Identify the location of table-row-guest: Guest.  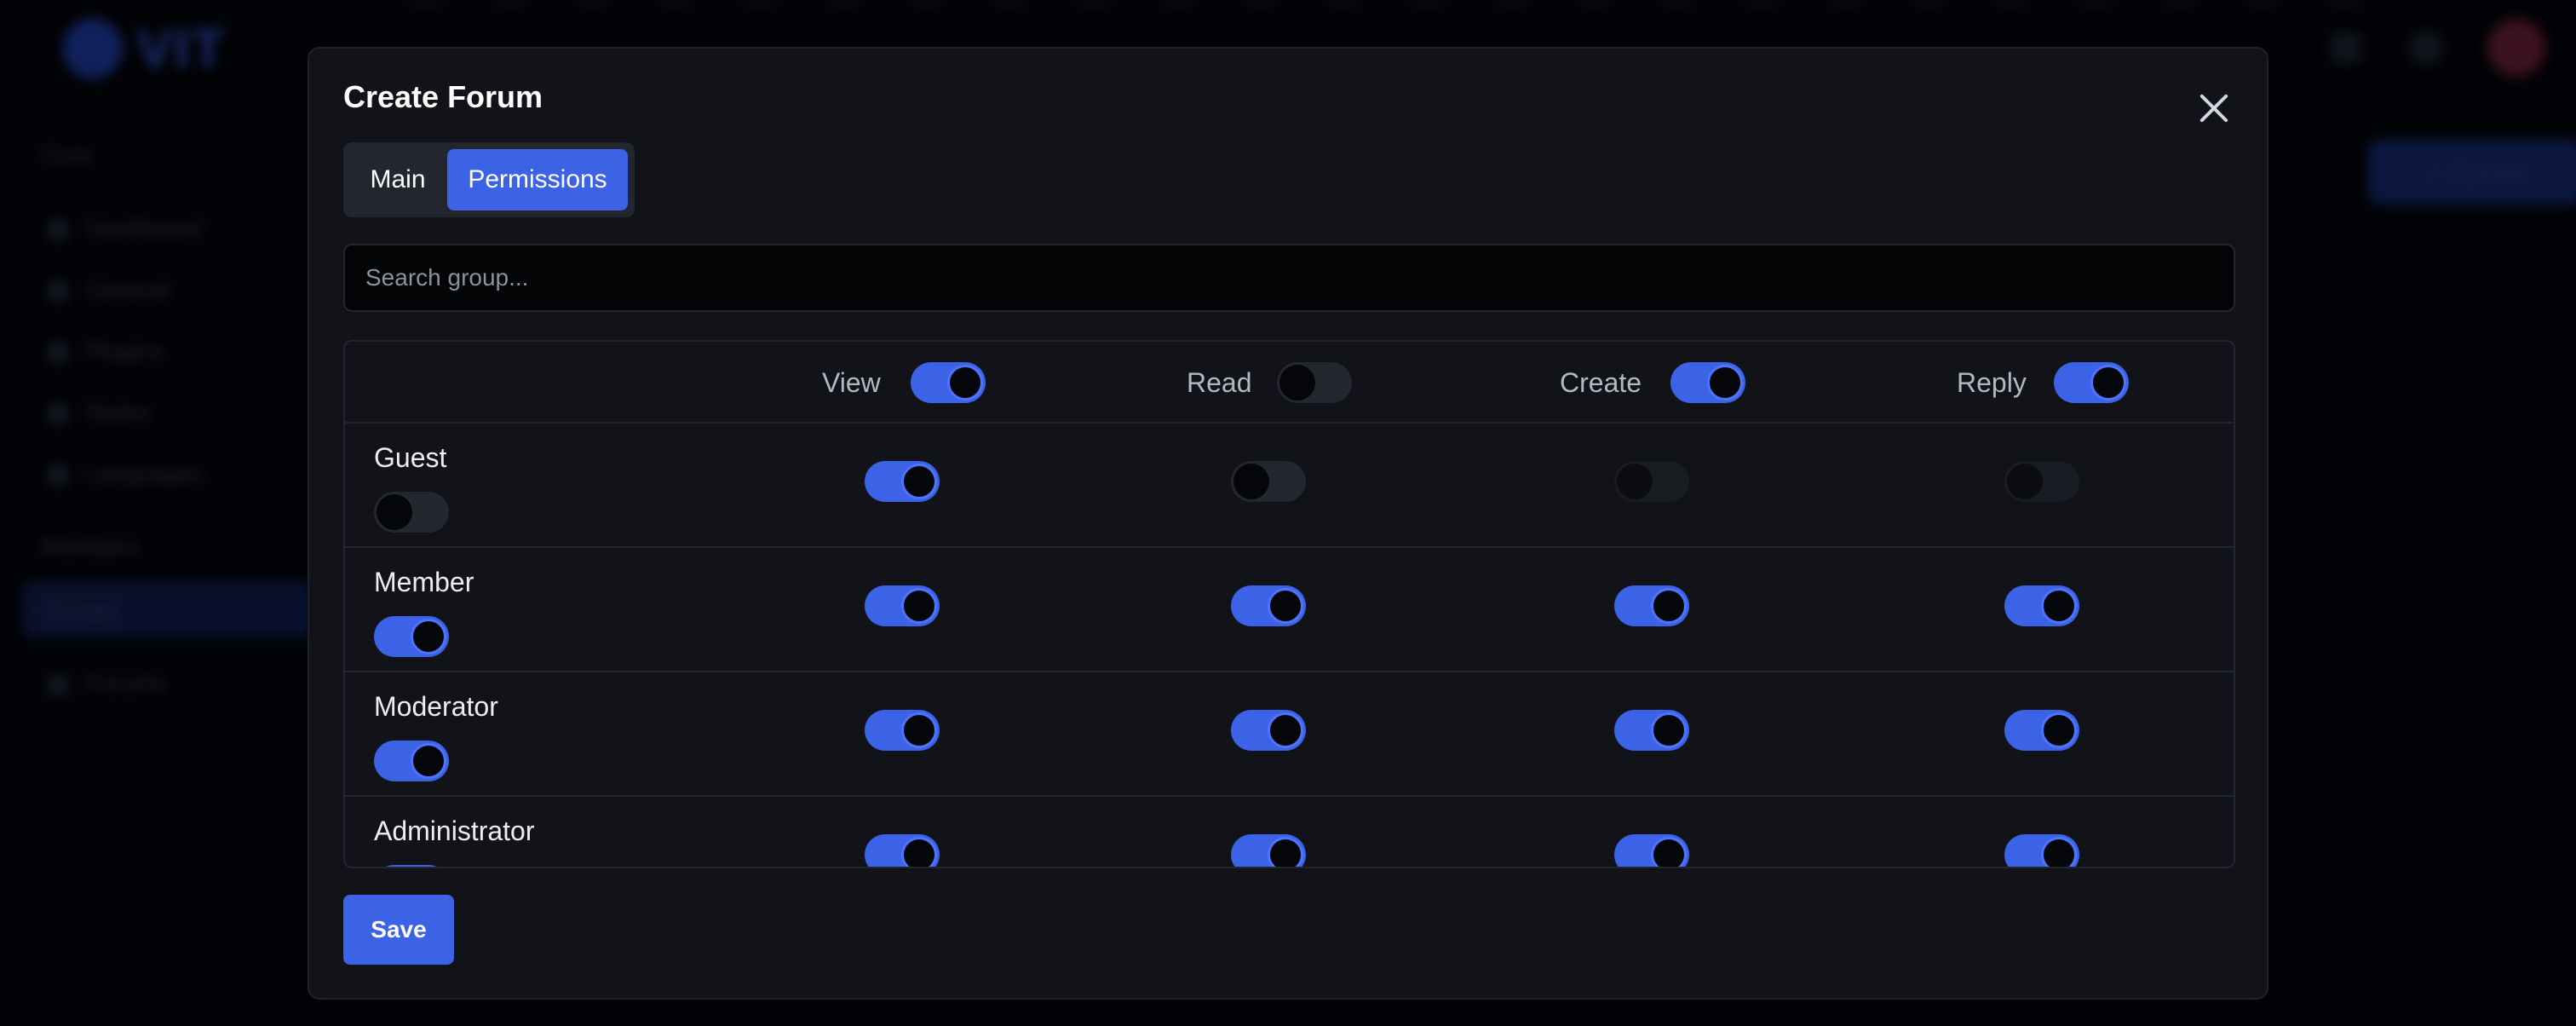
(1289, 486).